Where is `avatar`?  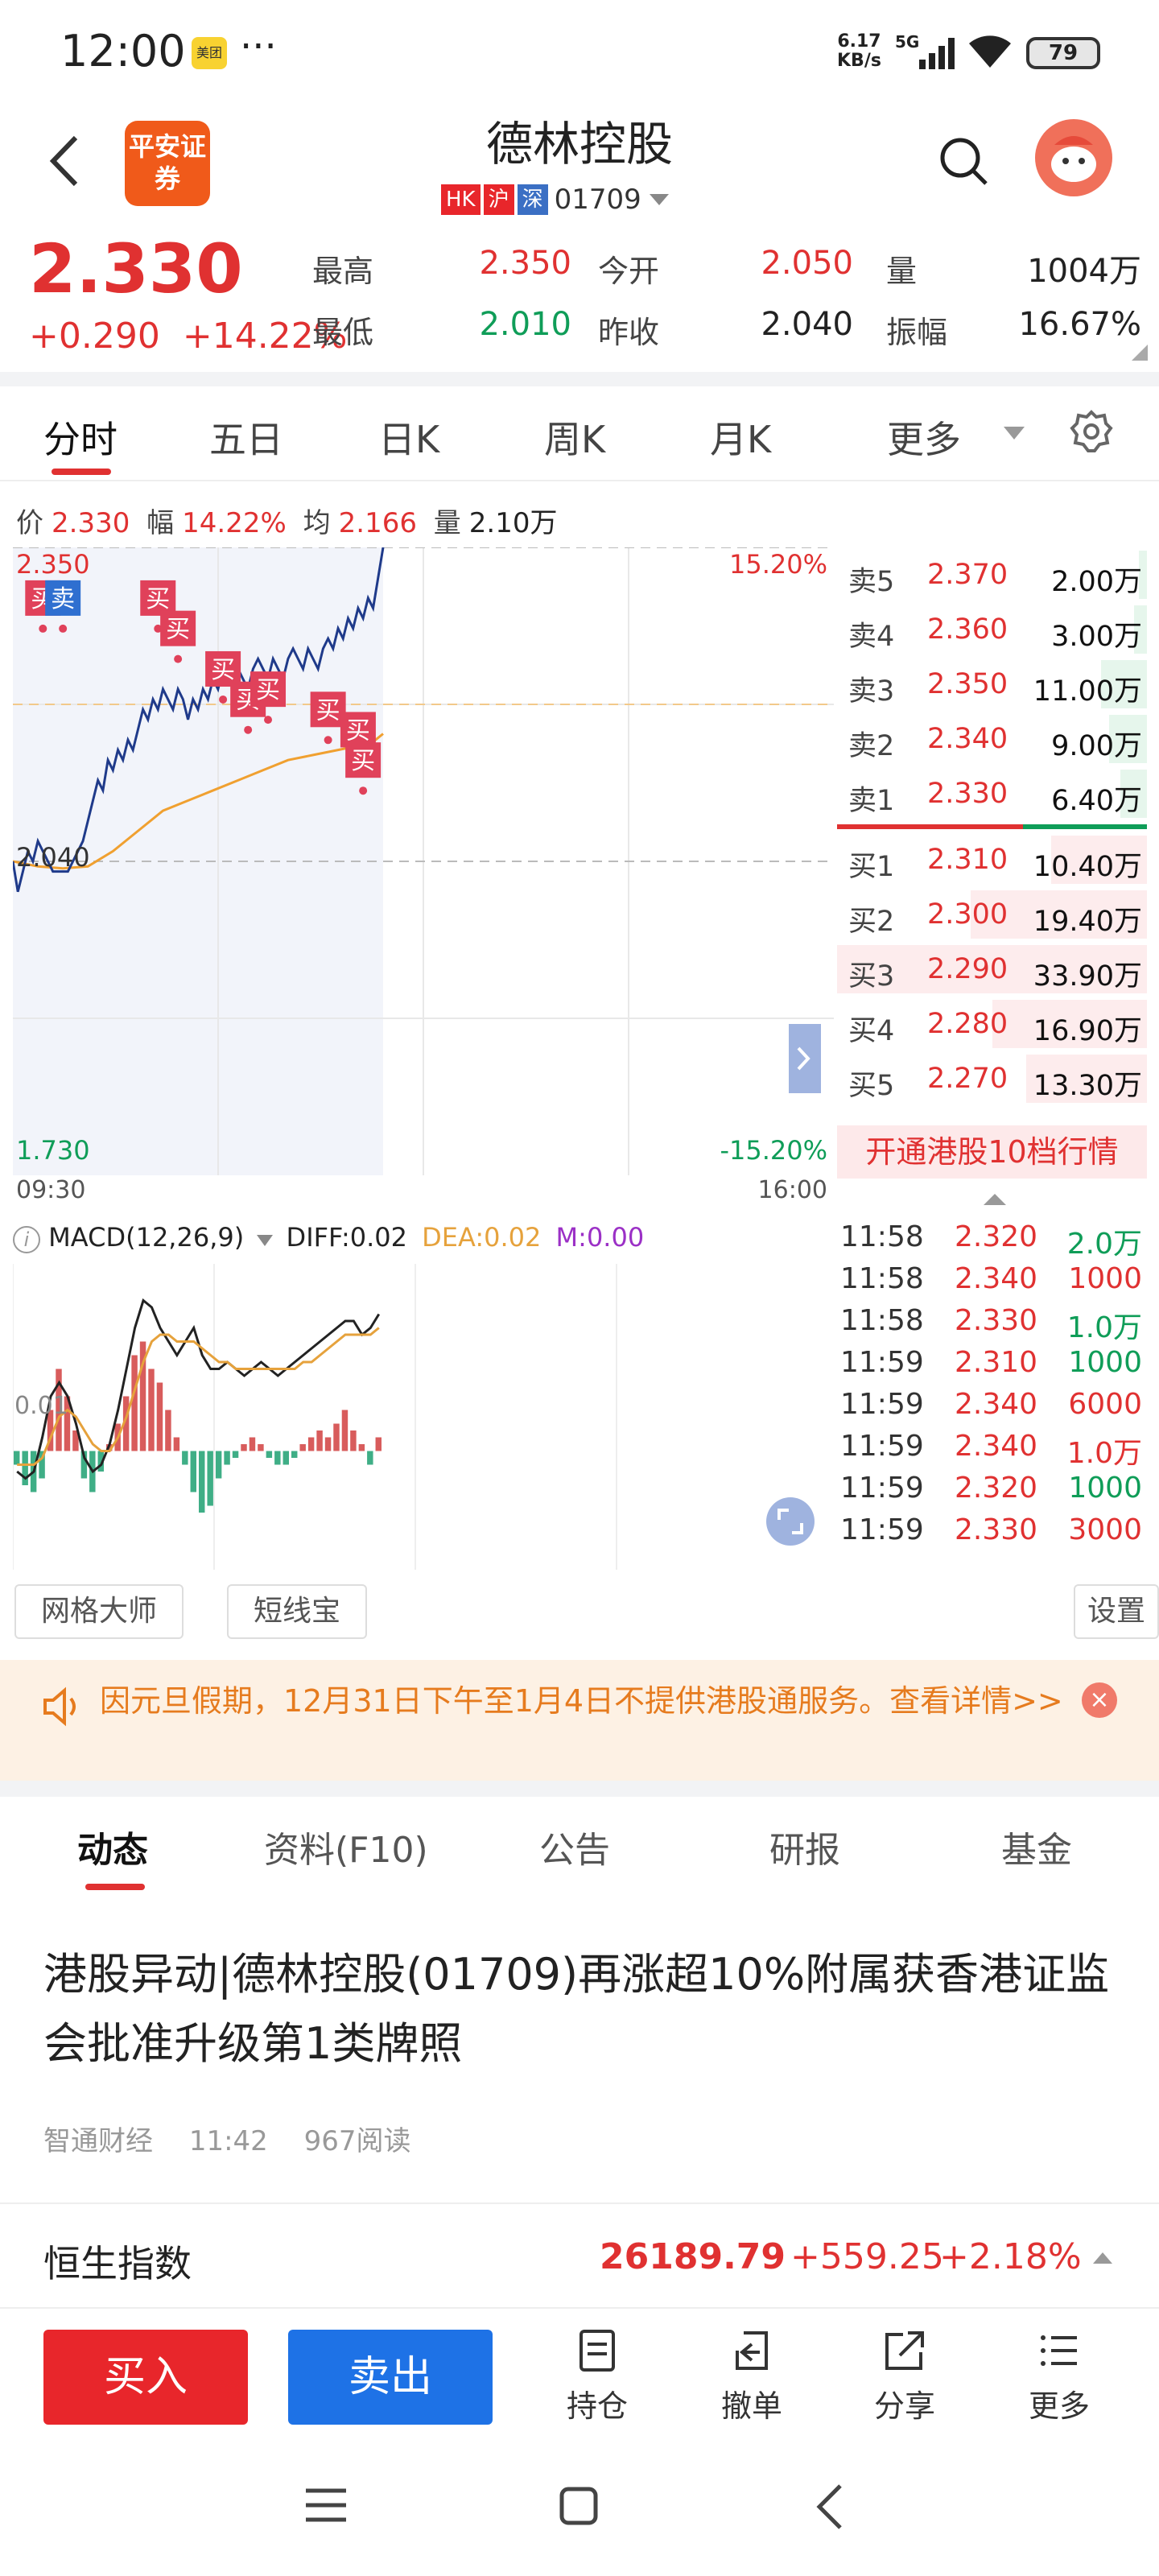 avatar is located at coordinates (1073, 157).